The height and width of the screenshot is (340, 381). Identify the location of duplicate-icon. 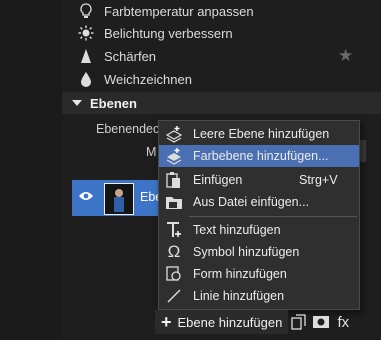
(299, 322).